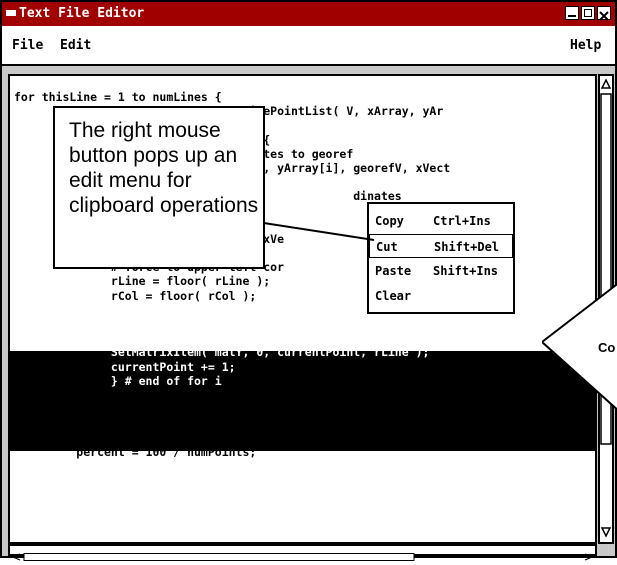 This screenshot has width=617, height=565. What do you see at coordinates (579, 347) in the screenshot?
I see `callout-box-2: Co` at bounding box center [579, 347].